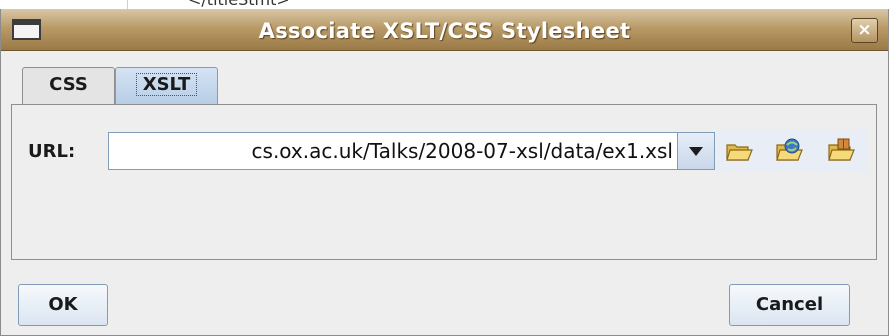 This screenshot has height=336, width=889. What do you see at coordinates (841, 151) in the screenshot?
I see `folder-archive-icon` at bounding box center [841, 151].